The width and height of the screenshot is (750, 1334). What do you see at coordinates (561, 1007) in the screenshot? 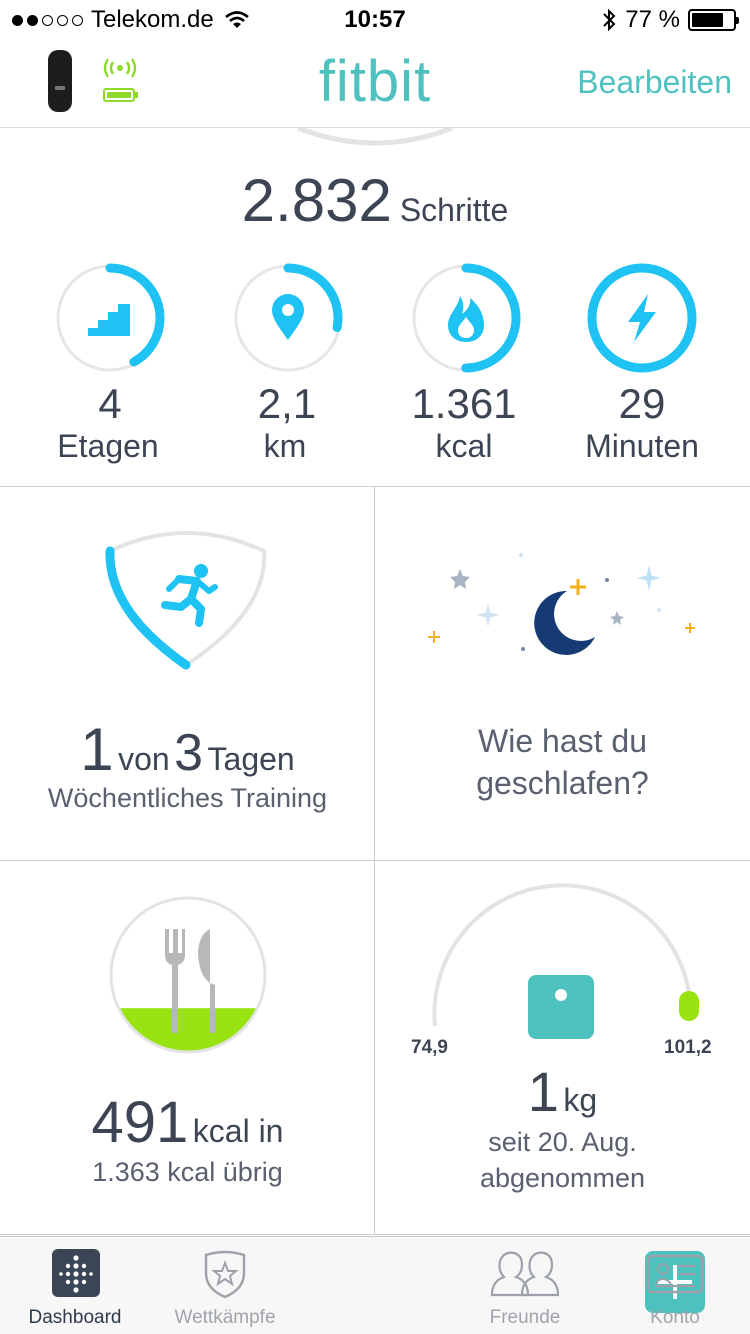
I see `scale-icon` at bounding box center [561, 1007].